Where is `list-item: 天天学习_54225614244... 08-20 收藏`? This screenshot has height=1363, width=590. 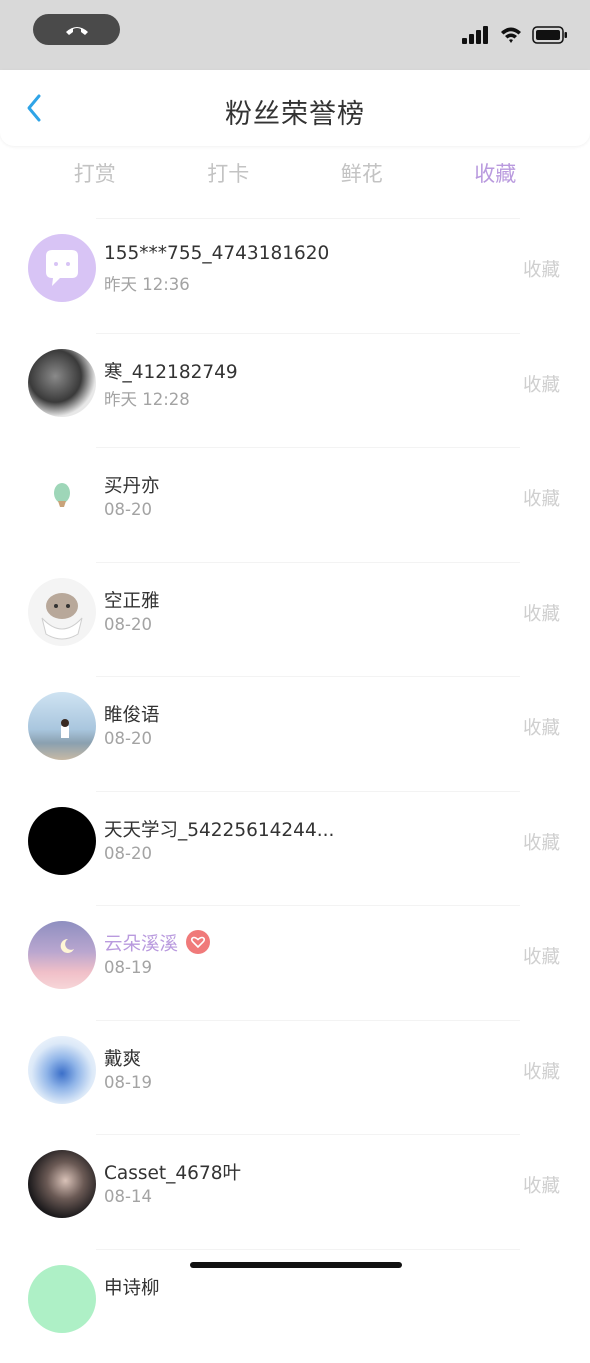
list-item: 天天学习_54225614244... 08-20 收藏 is located at coordinates (308, 848).